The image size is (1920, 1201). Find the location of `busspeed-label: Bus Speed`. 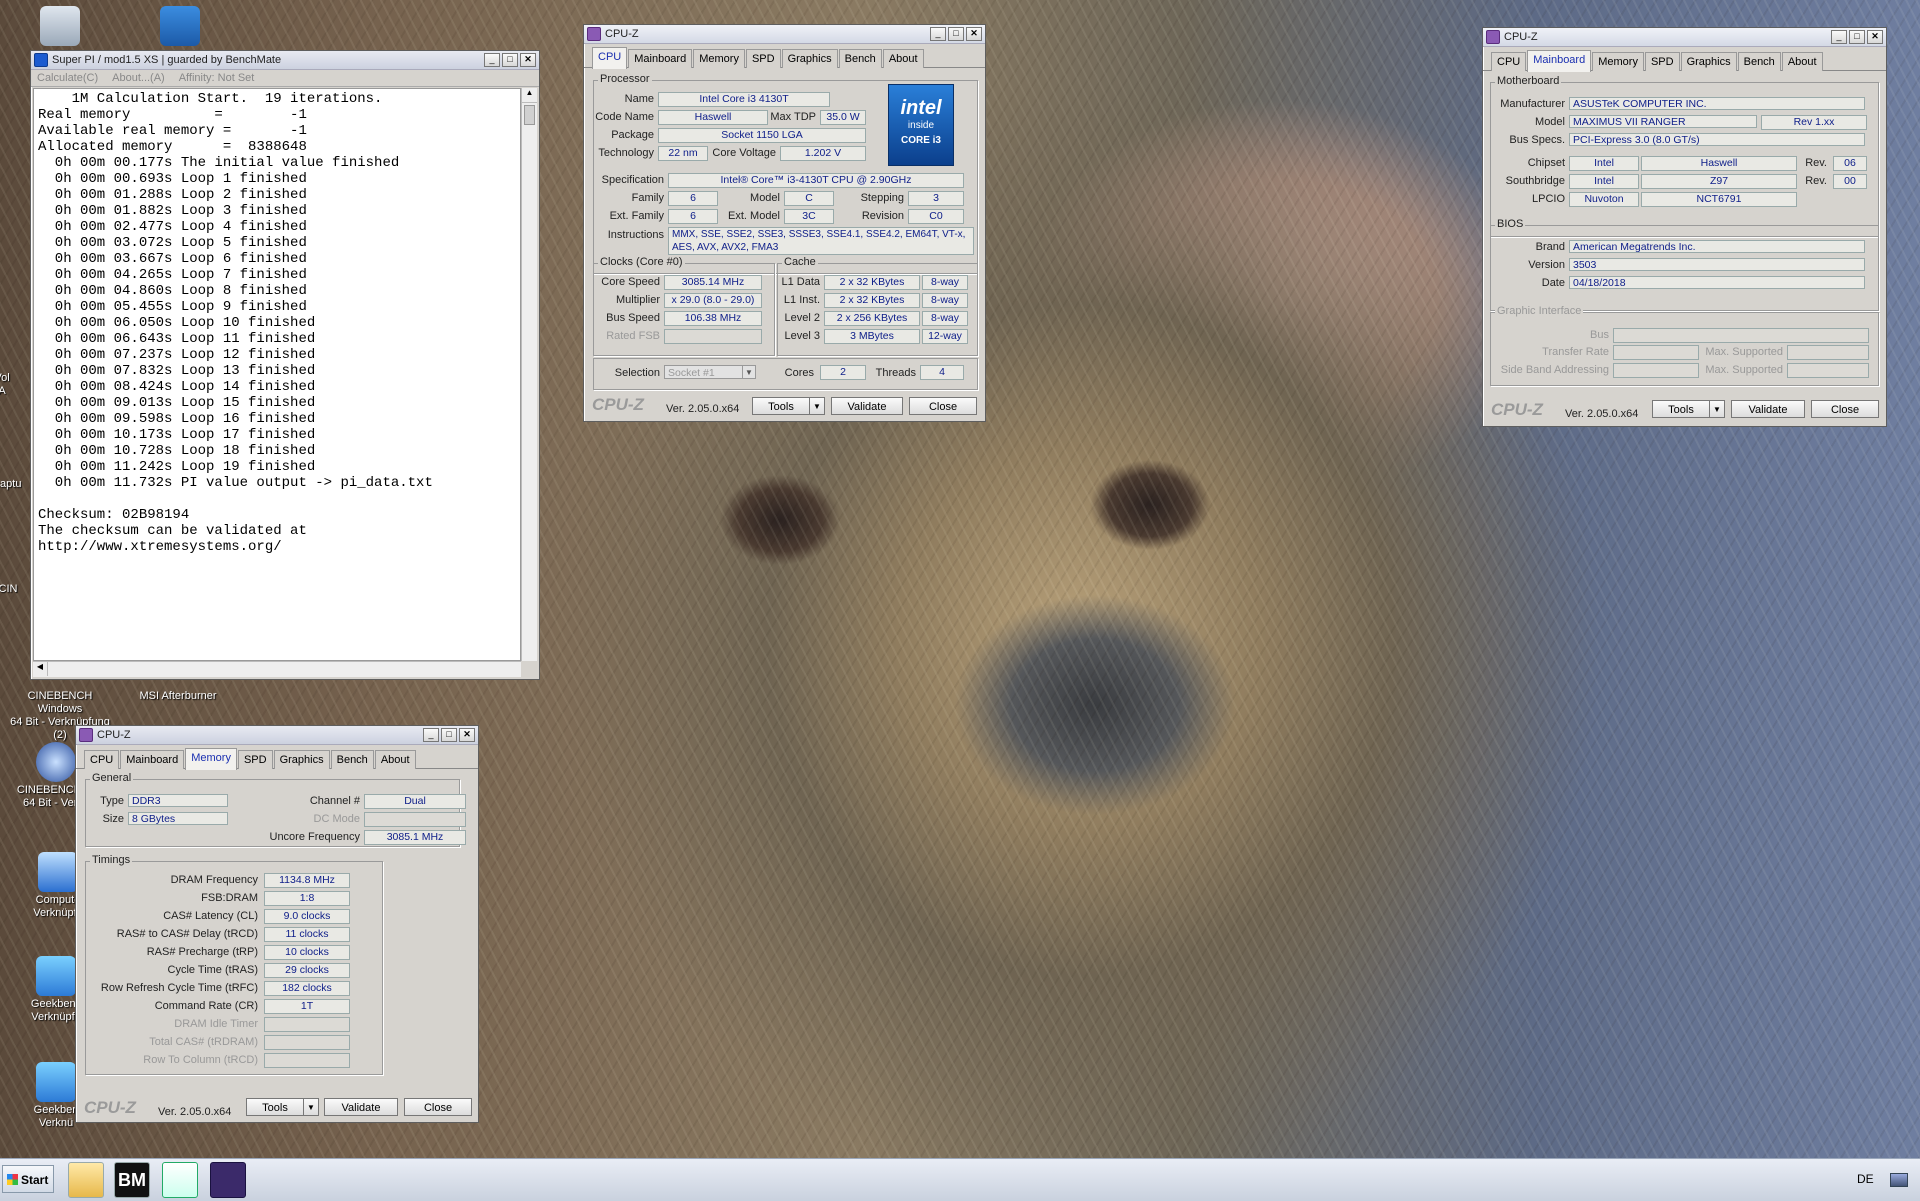

busspeed-label: Bus Speed is located at coordinates (633, 318).